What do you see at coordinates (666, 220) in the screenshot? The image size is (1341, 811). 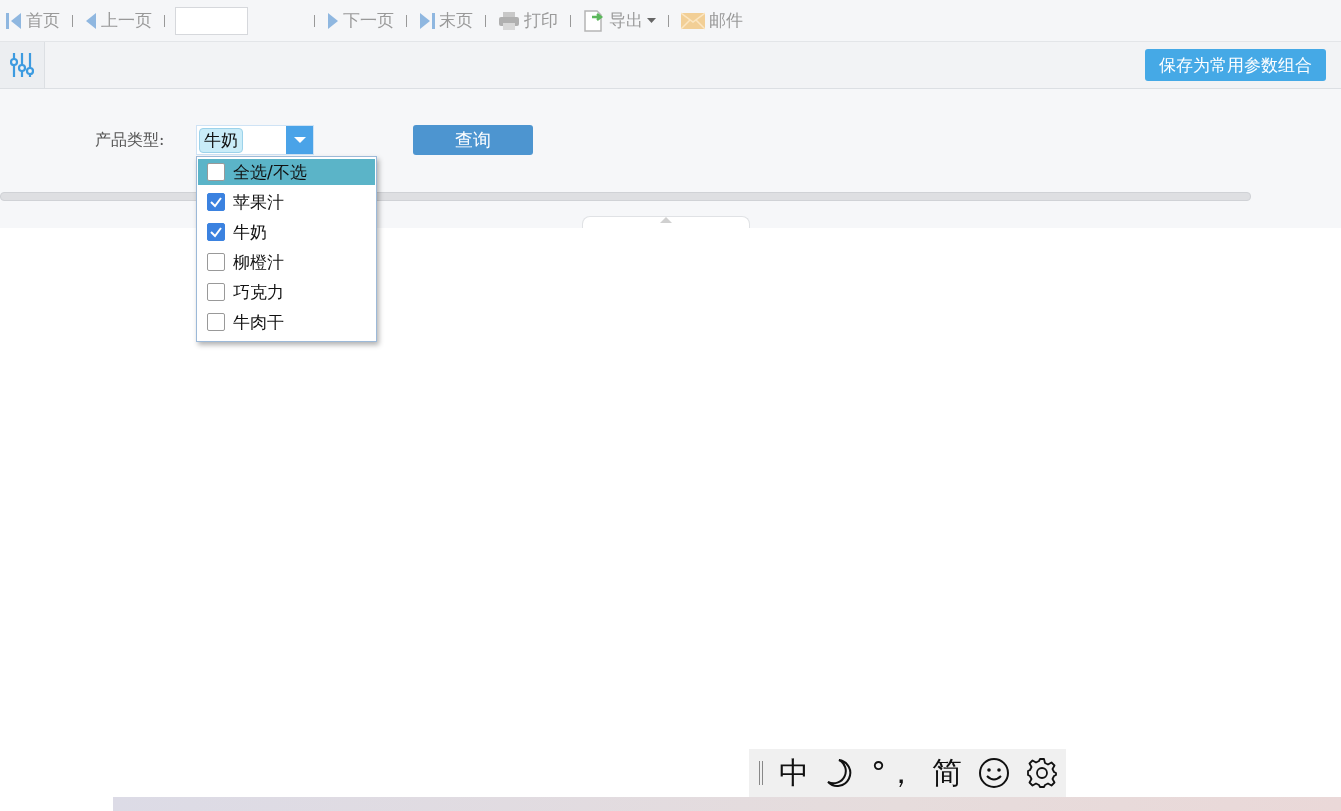 I see `caret-up-icon` at bounding box center [666, 220].